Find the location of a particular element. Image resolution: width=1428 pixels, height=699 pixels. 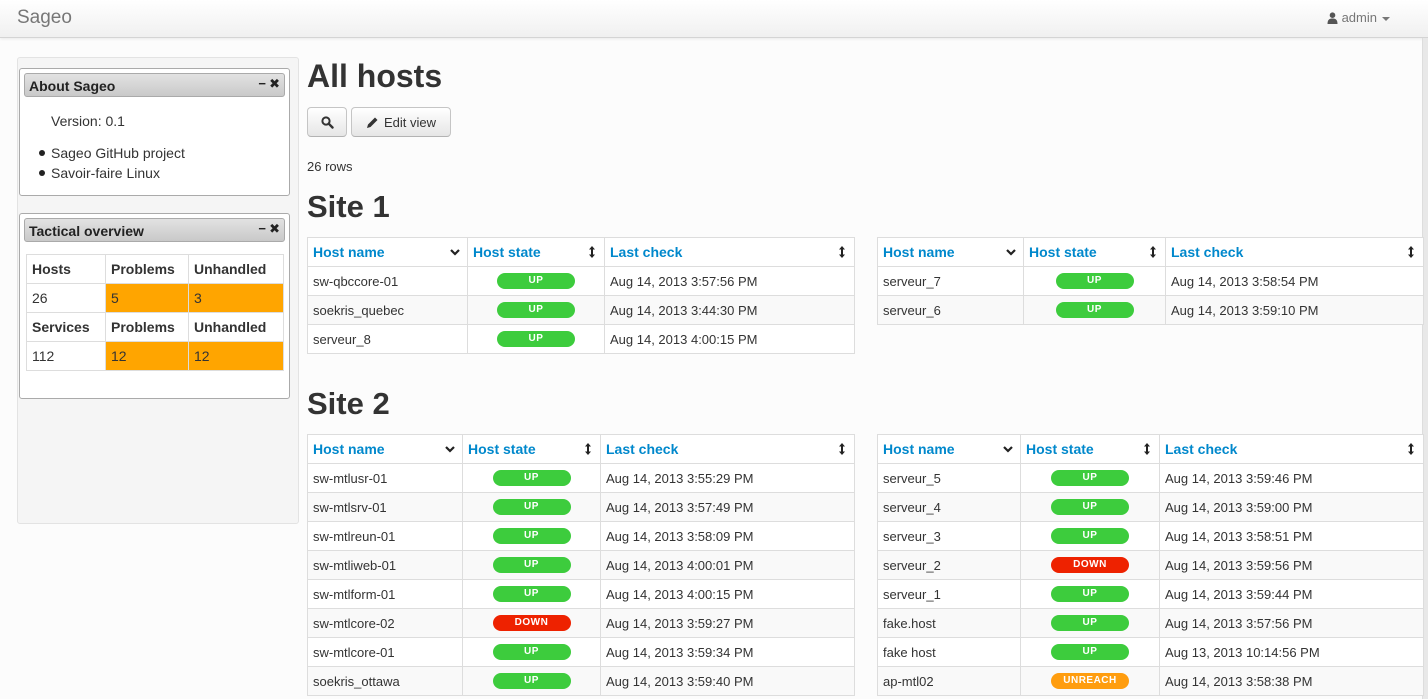

table-row: sw-mtlform-01 UP Aug 14, 2013 4:00:15 PM is located at coordinates (581, 594).